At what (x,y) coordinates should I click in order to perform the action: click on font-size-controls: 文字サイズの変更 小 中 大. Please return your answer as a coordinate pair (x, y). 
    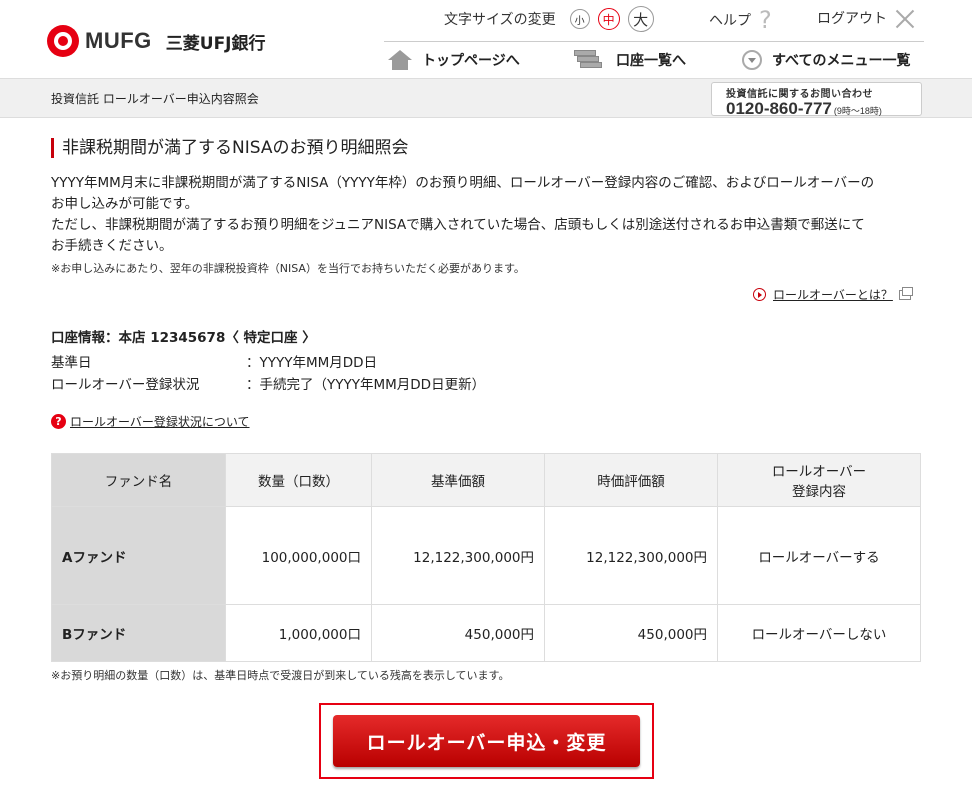
    Looking at the image, I should click on (553, 19).